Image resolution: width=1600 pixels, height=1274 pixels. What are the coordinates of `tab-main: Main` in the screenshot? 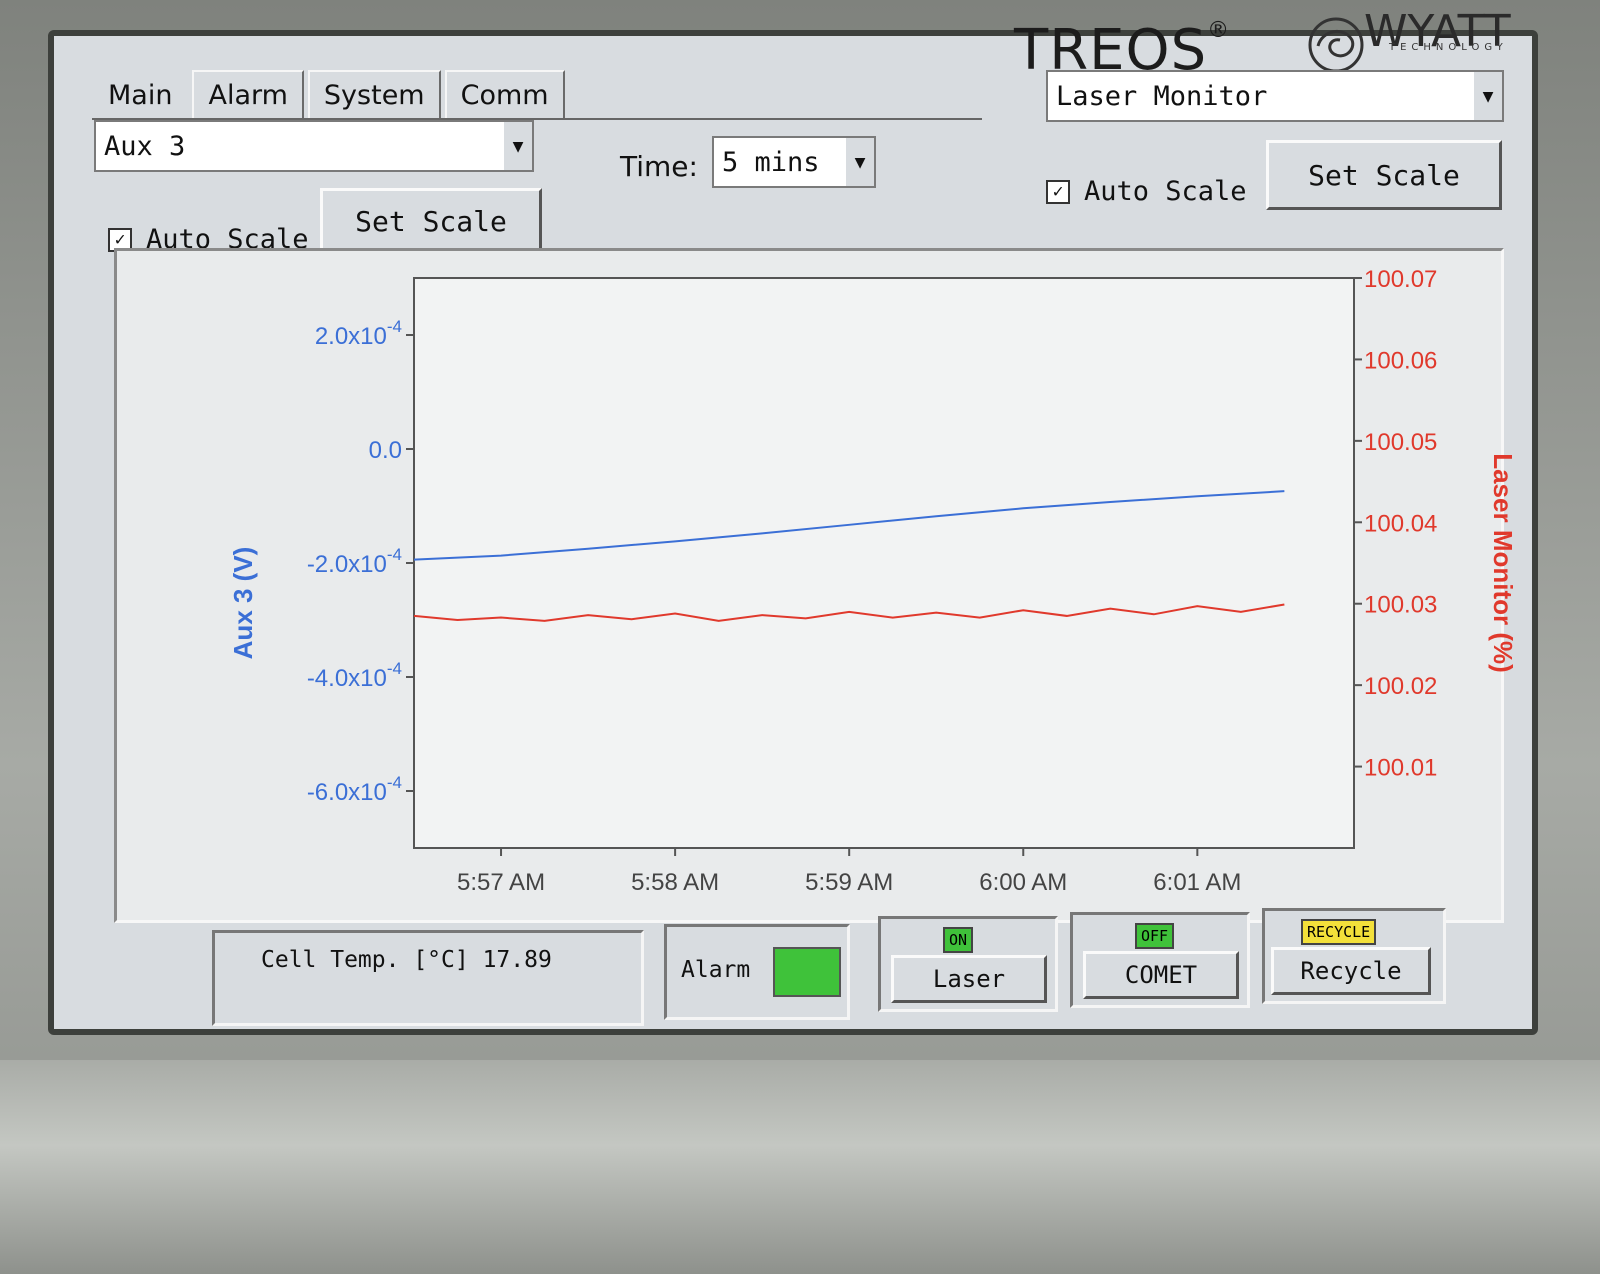 It's located at (140, 94).